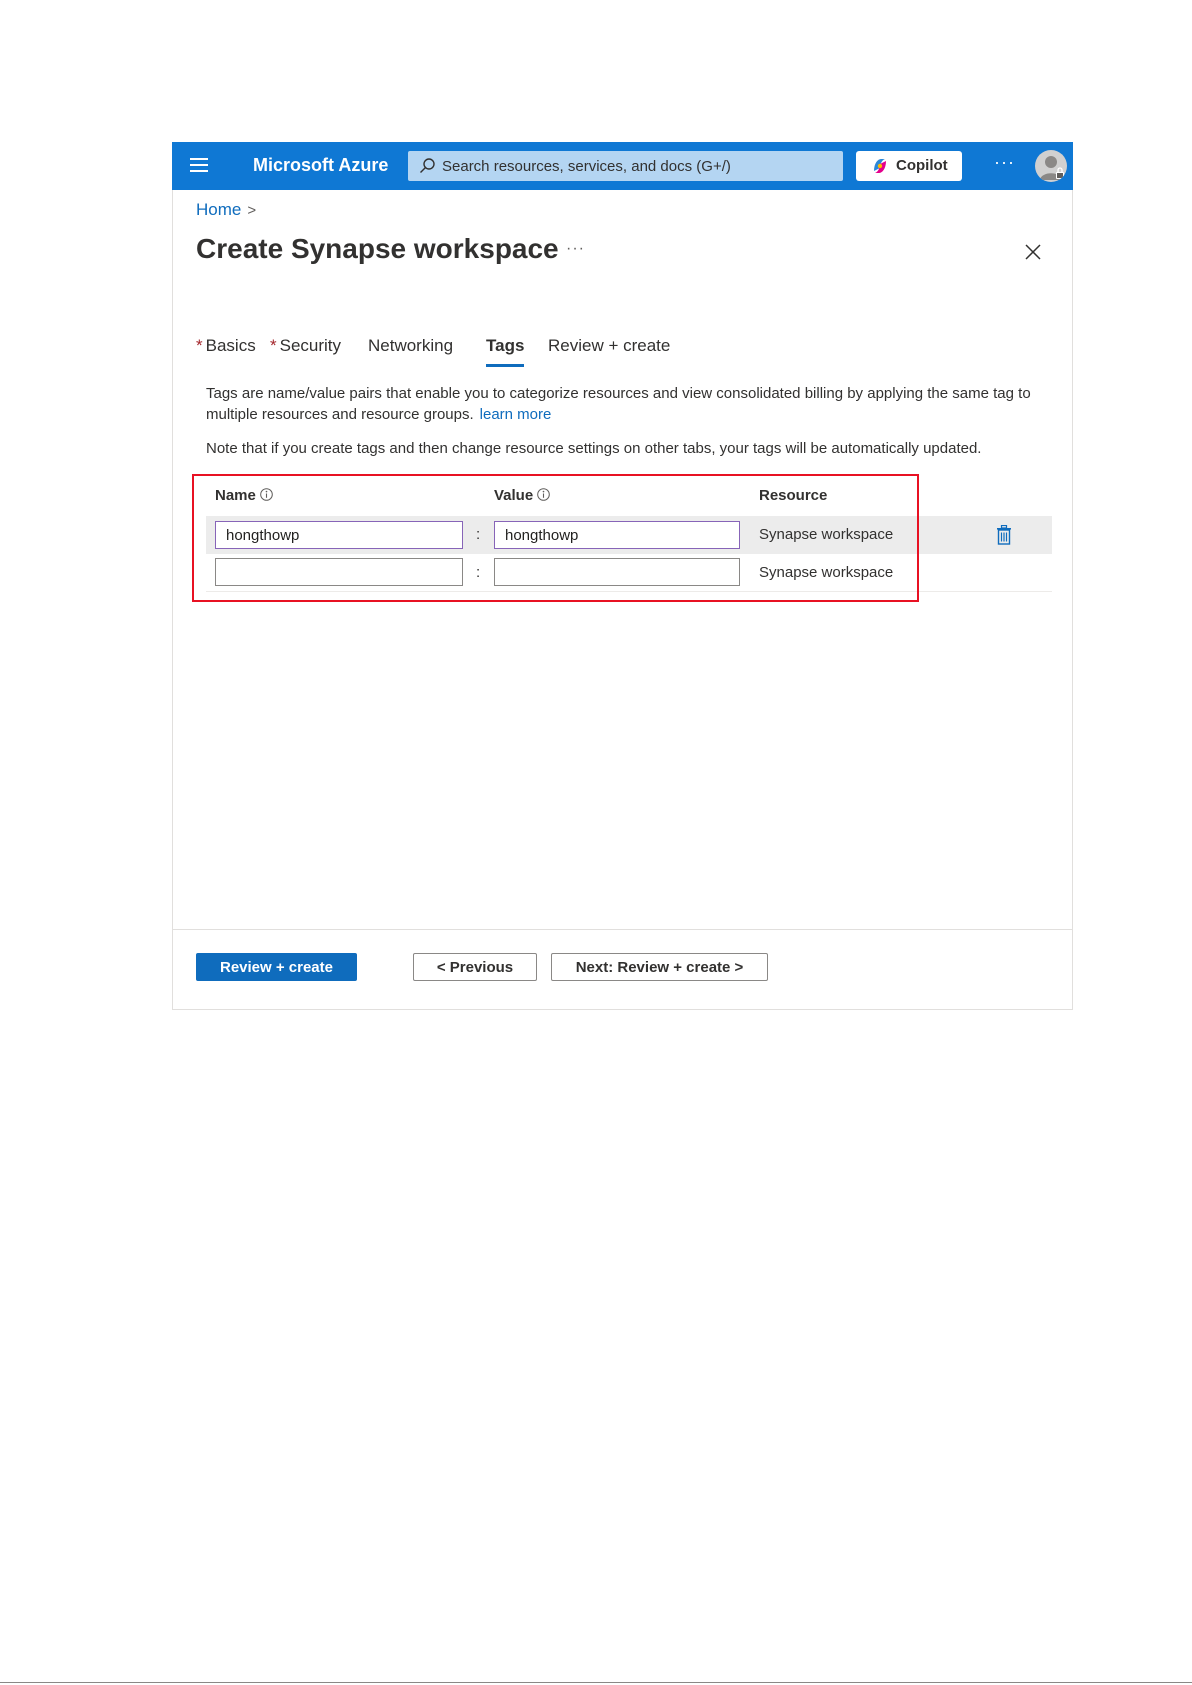 Image resolution: width=1192 pixels, height=1685 pixels. Describe the element at coordinates (1004, 162) in the screenshot. I see `more-options-icon: ···` at that location.